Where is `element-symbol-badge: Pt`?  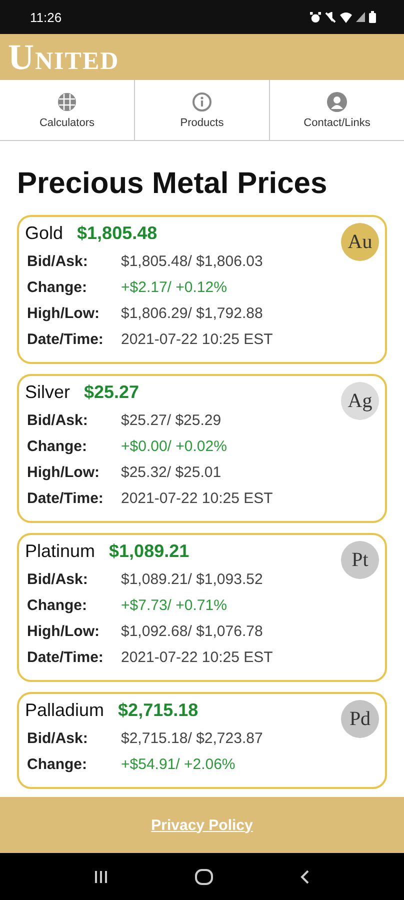
element-symbol-badge: Pt is located at coordinates (360, 560).